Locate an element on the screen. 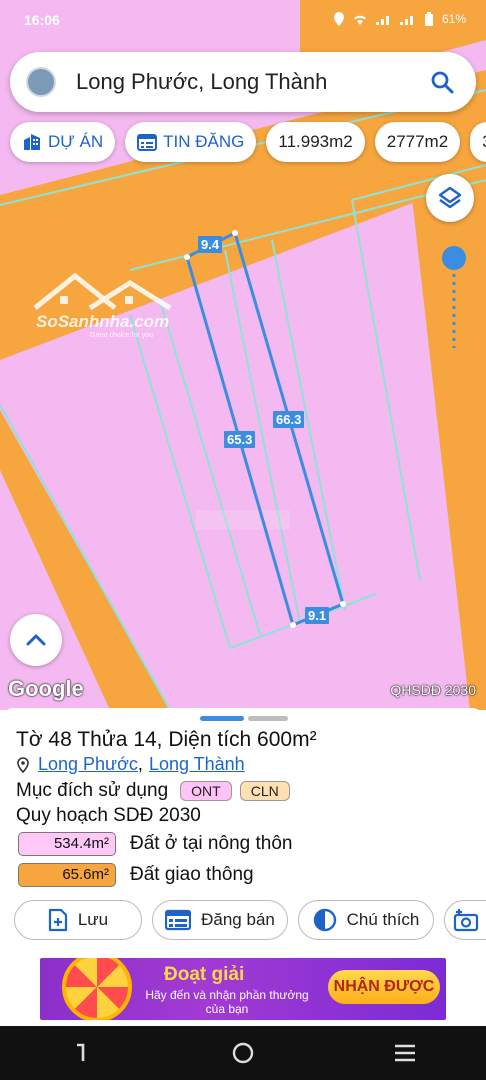 This screenshot has height=1080, width=486. add-document-icon is located at coordinates (57, 920).